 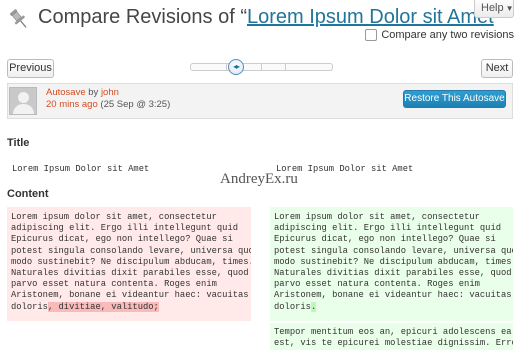 What do you see at coordinates (66, 92) in the screenshot?
I see `revision-type: Autosave` at bounding box center [66, 92].